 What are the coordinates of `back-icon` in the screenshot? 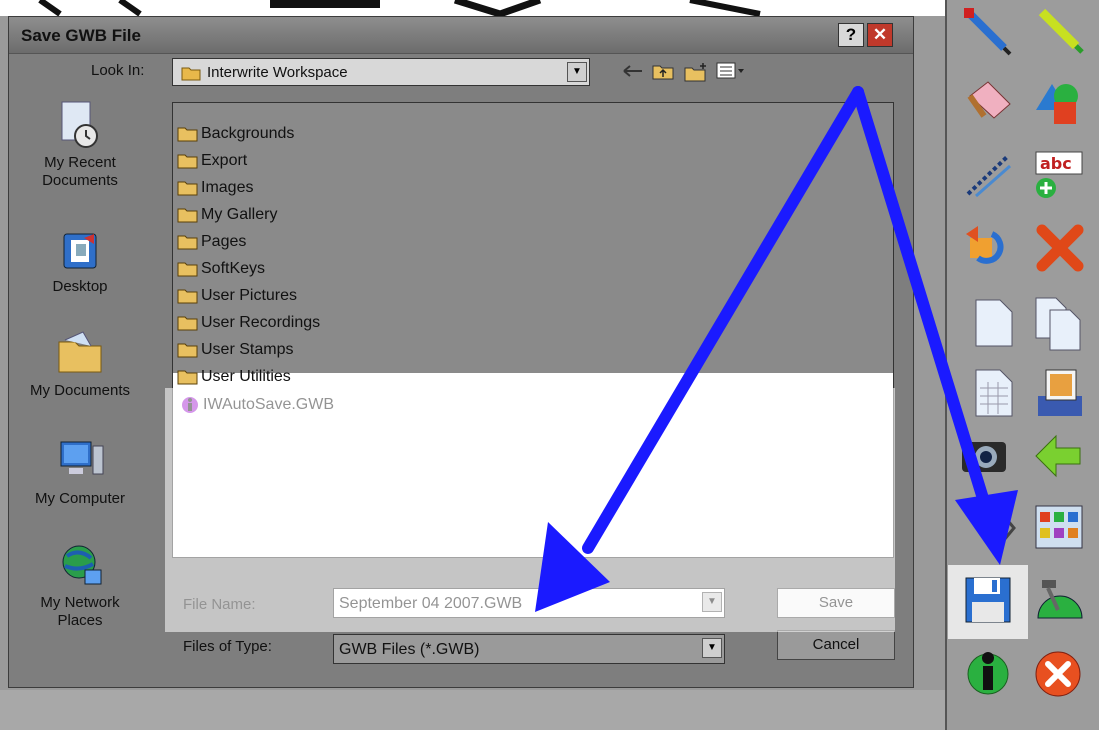 It's located at (633, 71).